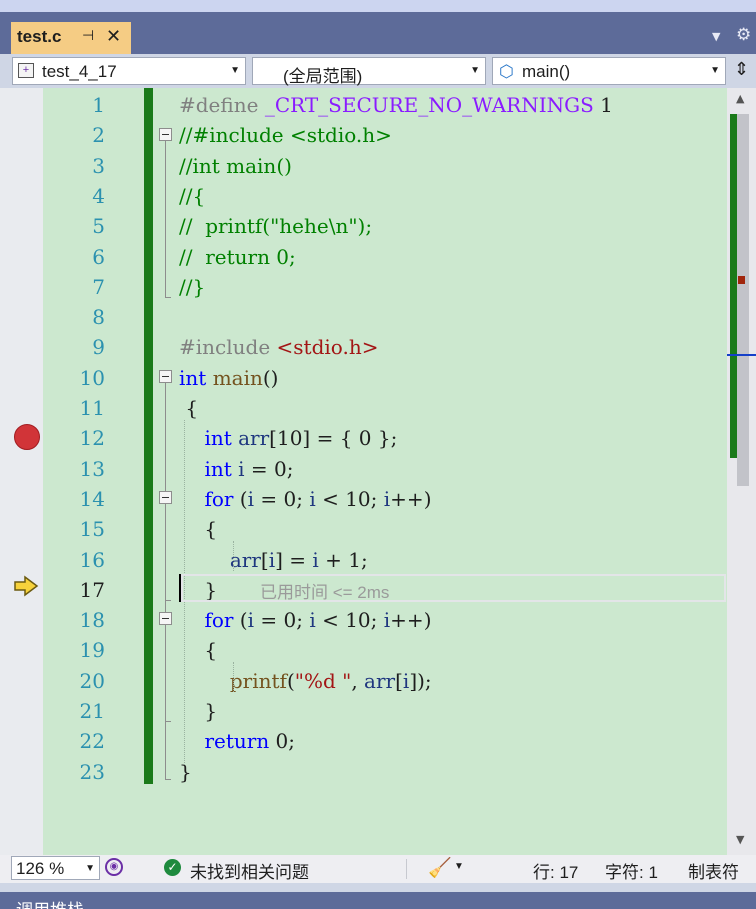 The height and width of the screenshot is (909, 756). I want to click on scrollbar-thumb, so click(743, 300).